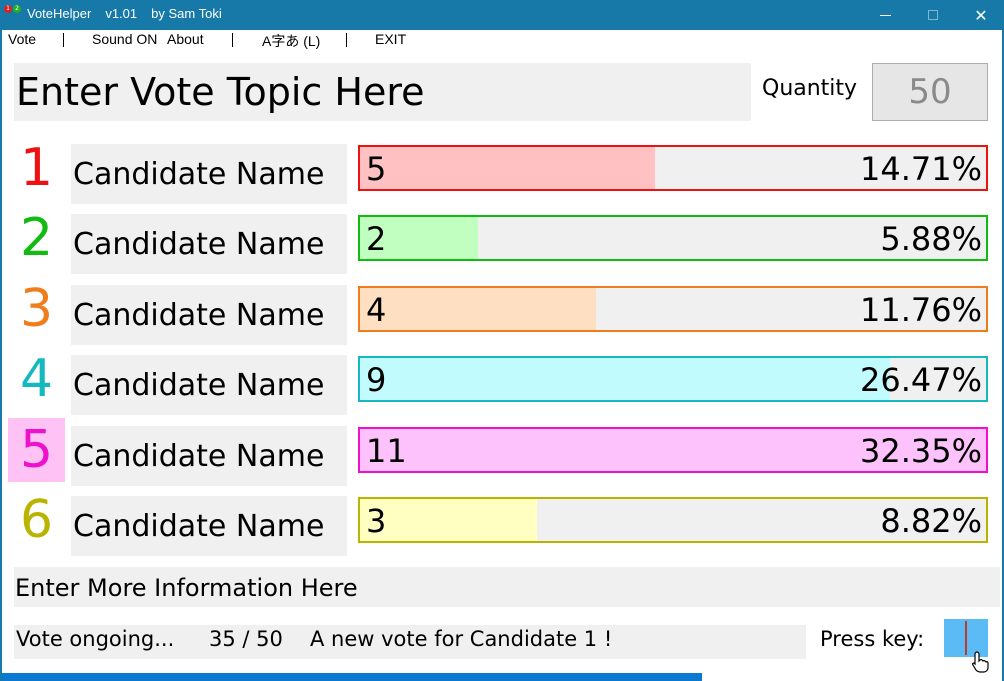 The image size is (1004, 681). Describe the element at coordinates (36, 168) in the screenshot. I see `candidate-number: 1` at that location.